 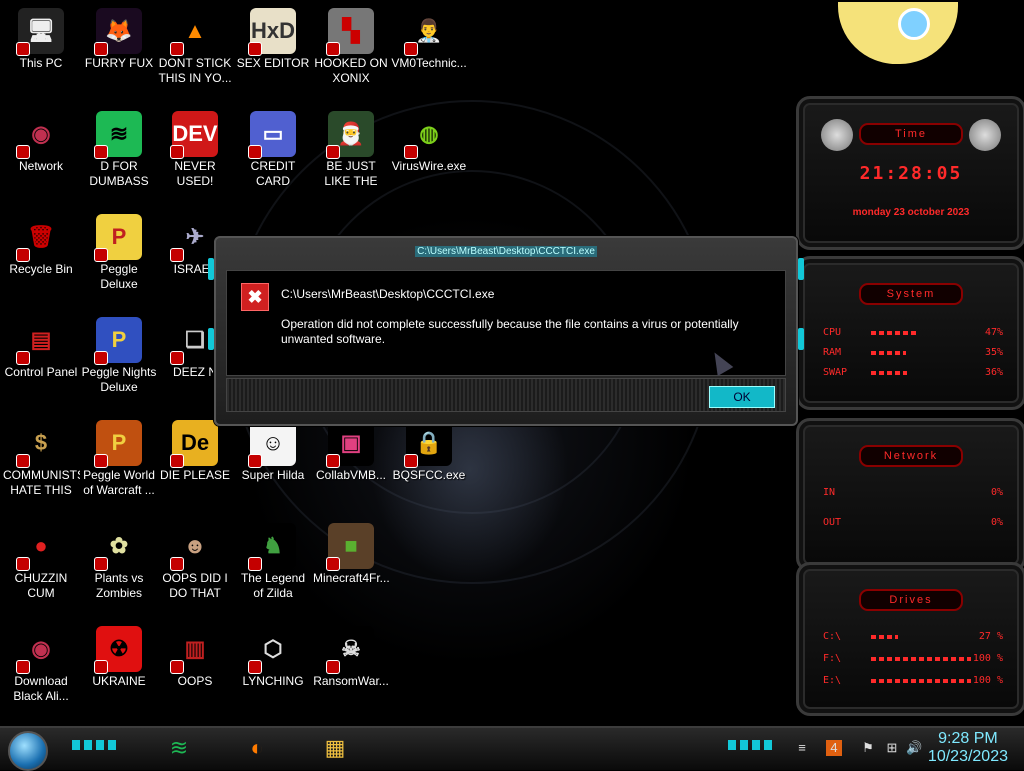 I want to click on desktop-icon-super-hilda: ☺ Super Hilda, so click(x=273, y=466).